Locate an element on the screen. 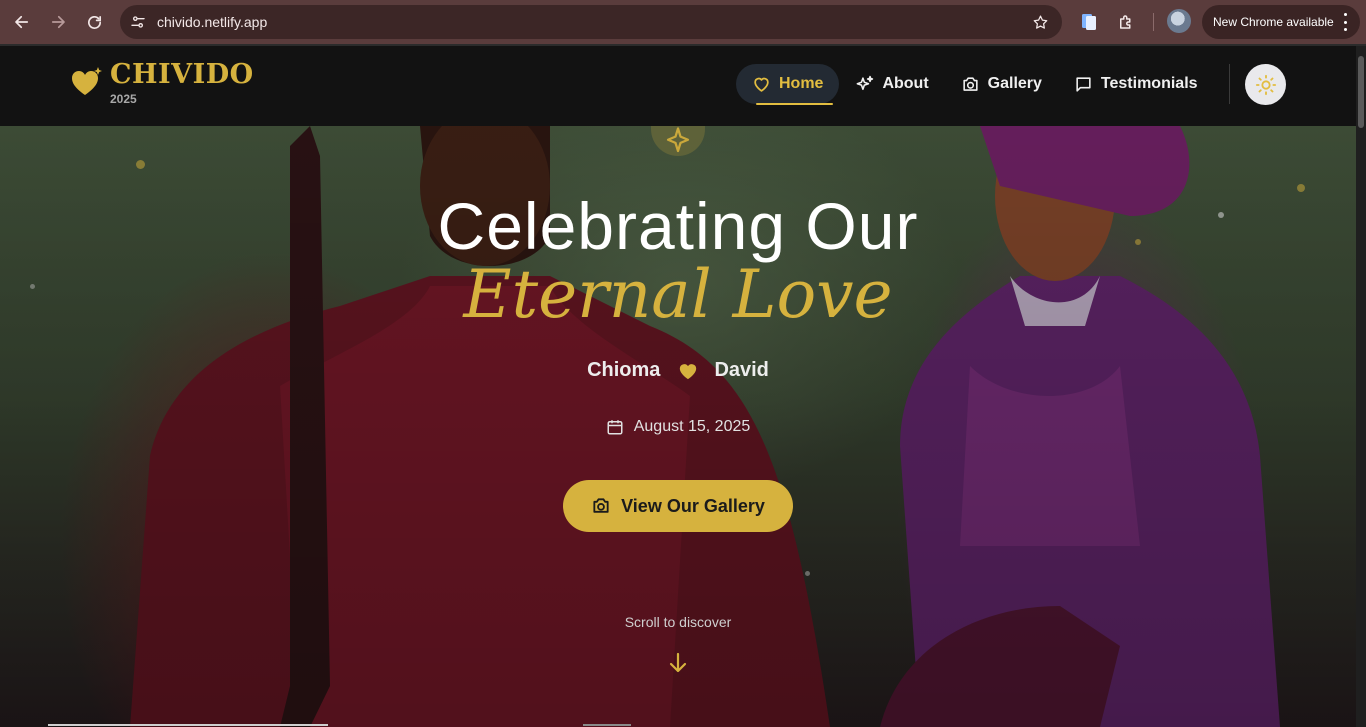  back-button is located at coordinates (22, 22).